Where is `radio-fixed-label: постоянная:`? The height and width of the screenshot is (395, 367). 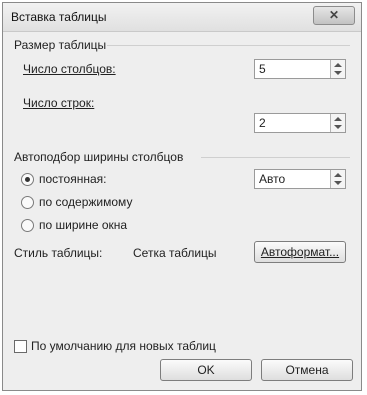
radio-fixed-label: постоянная: is located at coordinates (73, 179).